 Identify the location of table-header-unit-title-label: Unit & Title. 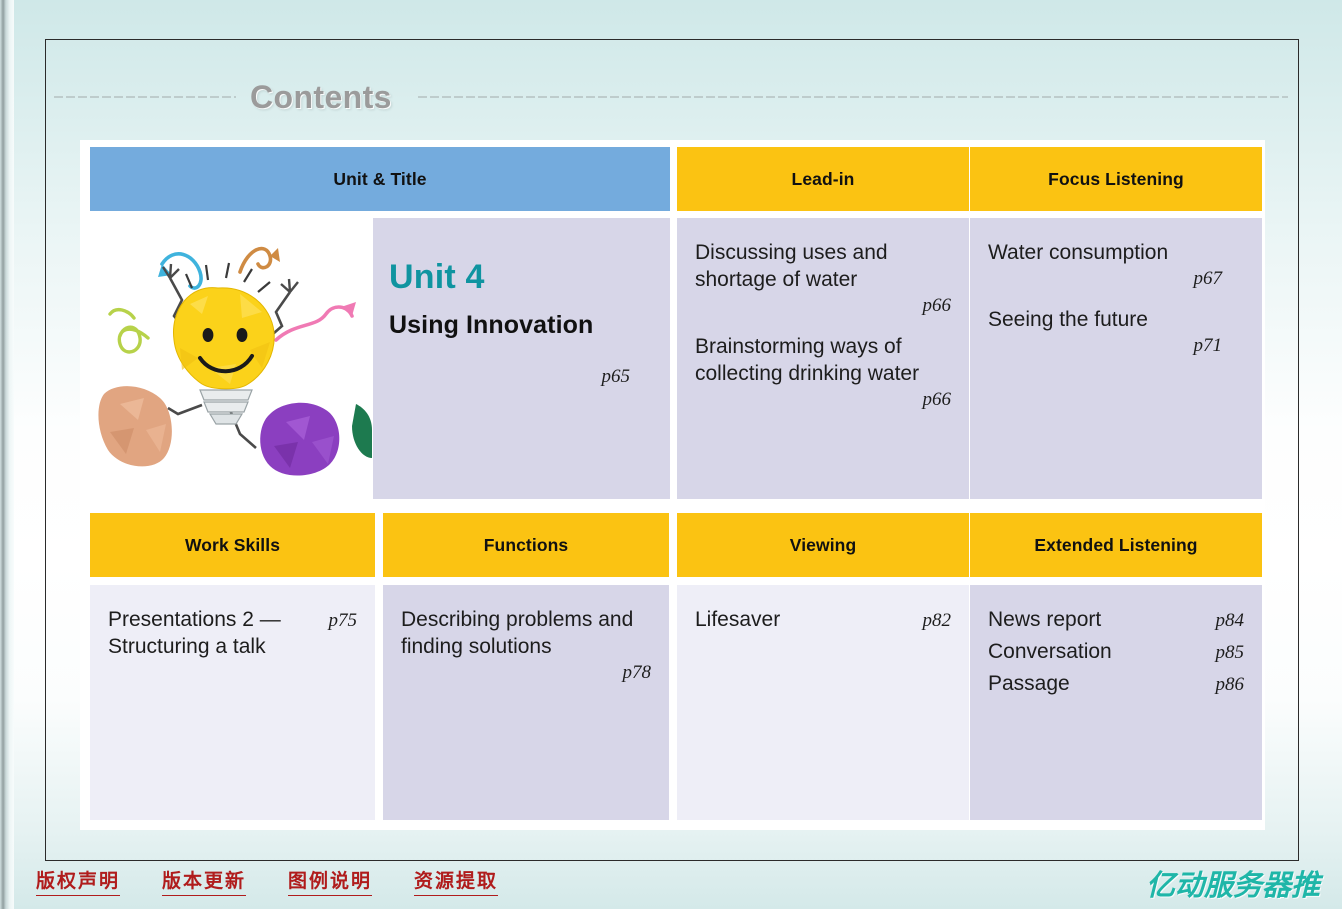
(380, 178).